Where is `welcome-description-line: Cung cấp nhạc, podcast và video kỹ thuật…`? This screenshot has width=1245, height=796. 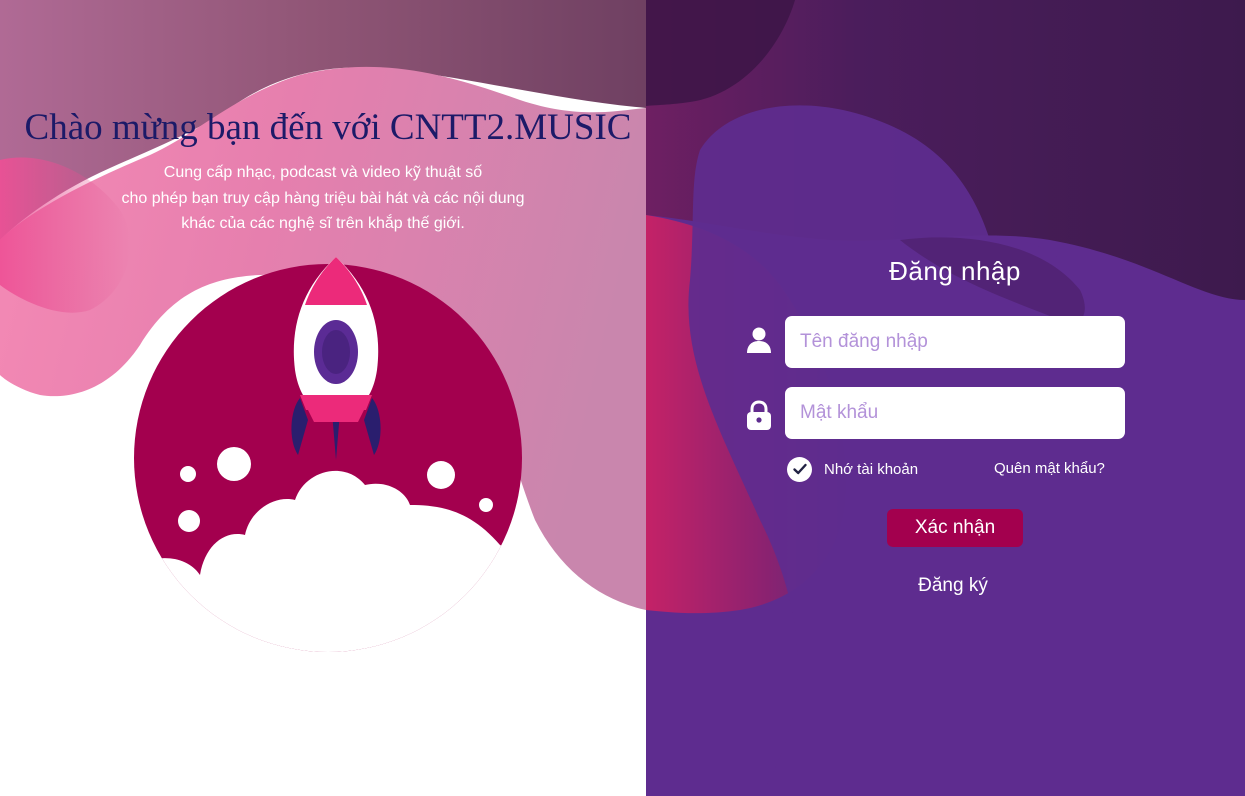
welcome-description-line: Cung cấp nhạc, podcast và video kỹ thuật… is located at coordinates (323, 172).